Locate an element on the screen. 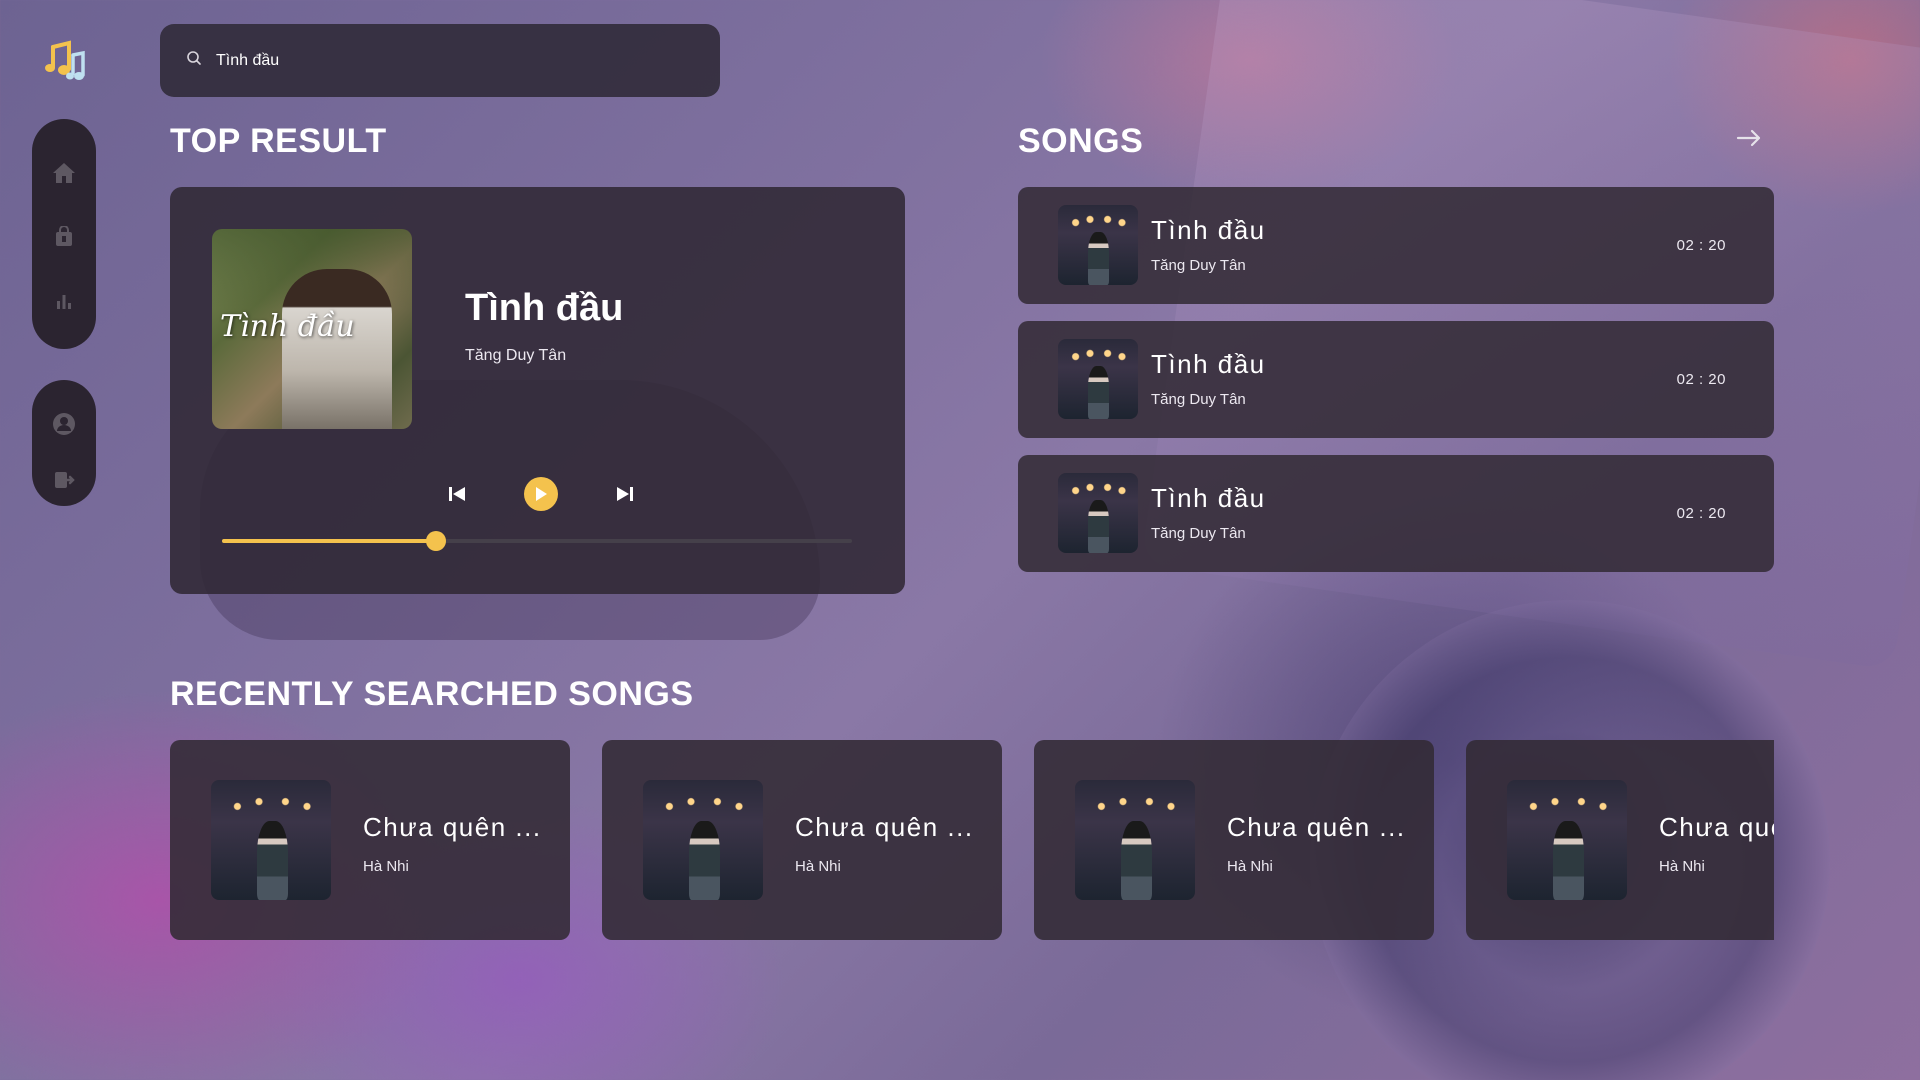 The height and width of the screenshot is (1080, 1920). user-navigation is located at coordinates (64, 443).